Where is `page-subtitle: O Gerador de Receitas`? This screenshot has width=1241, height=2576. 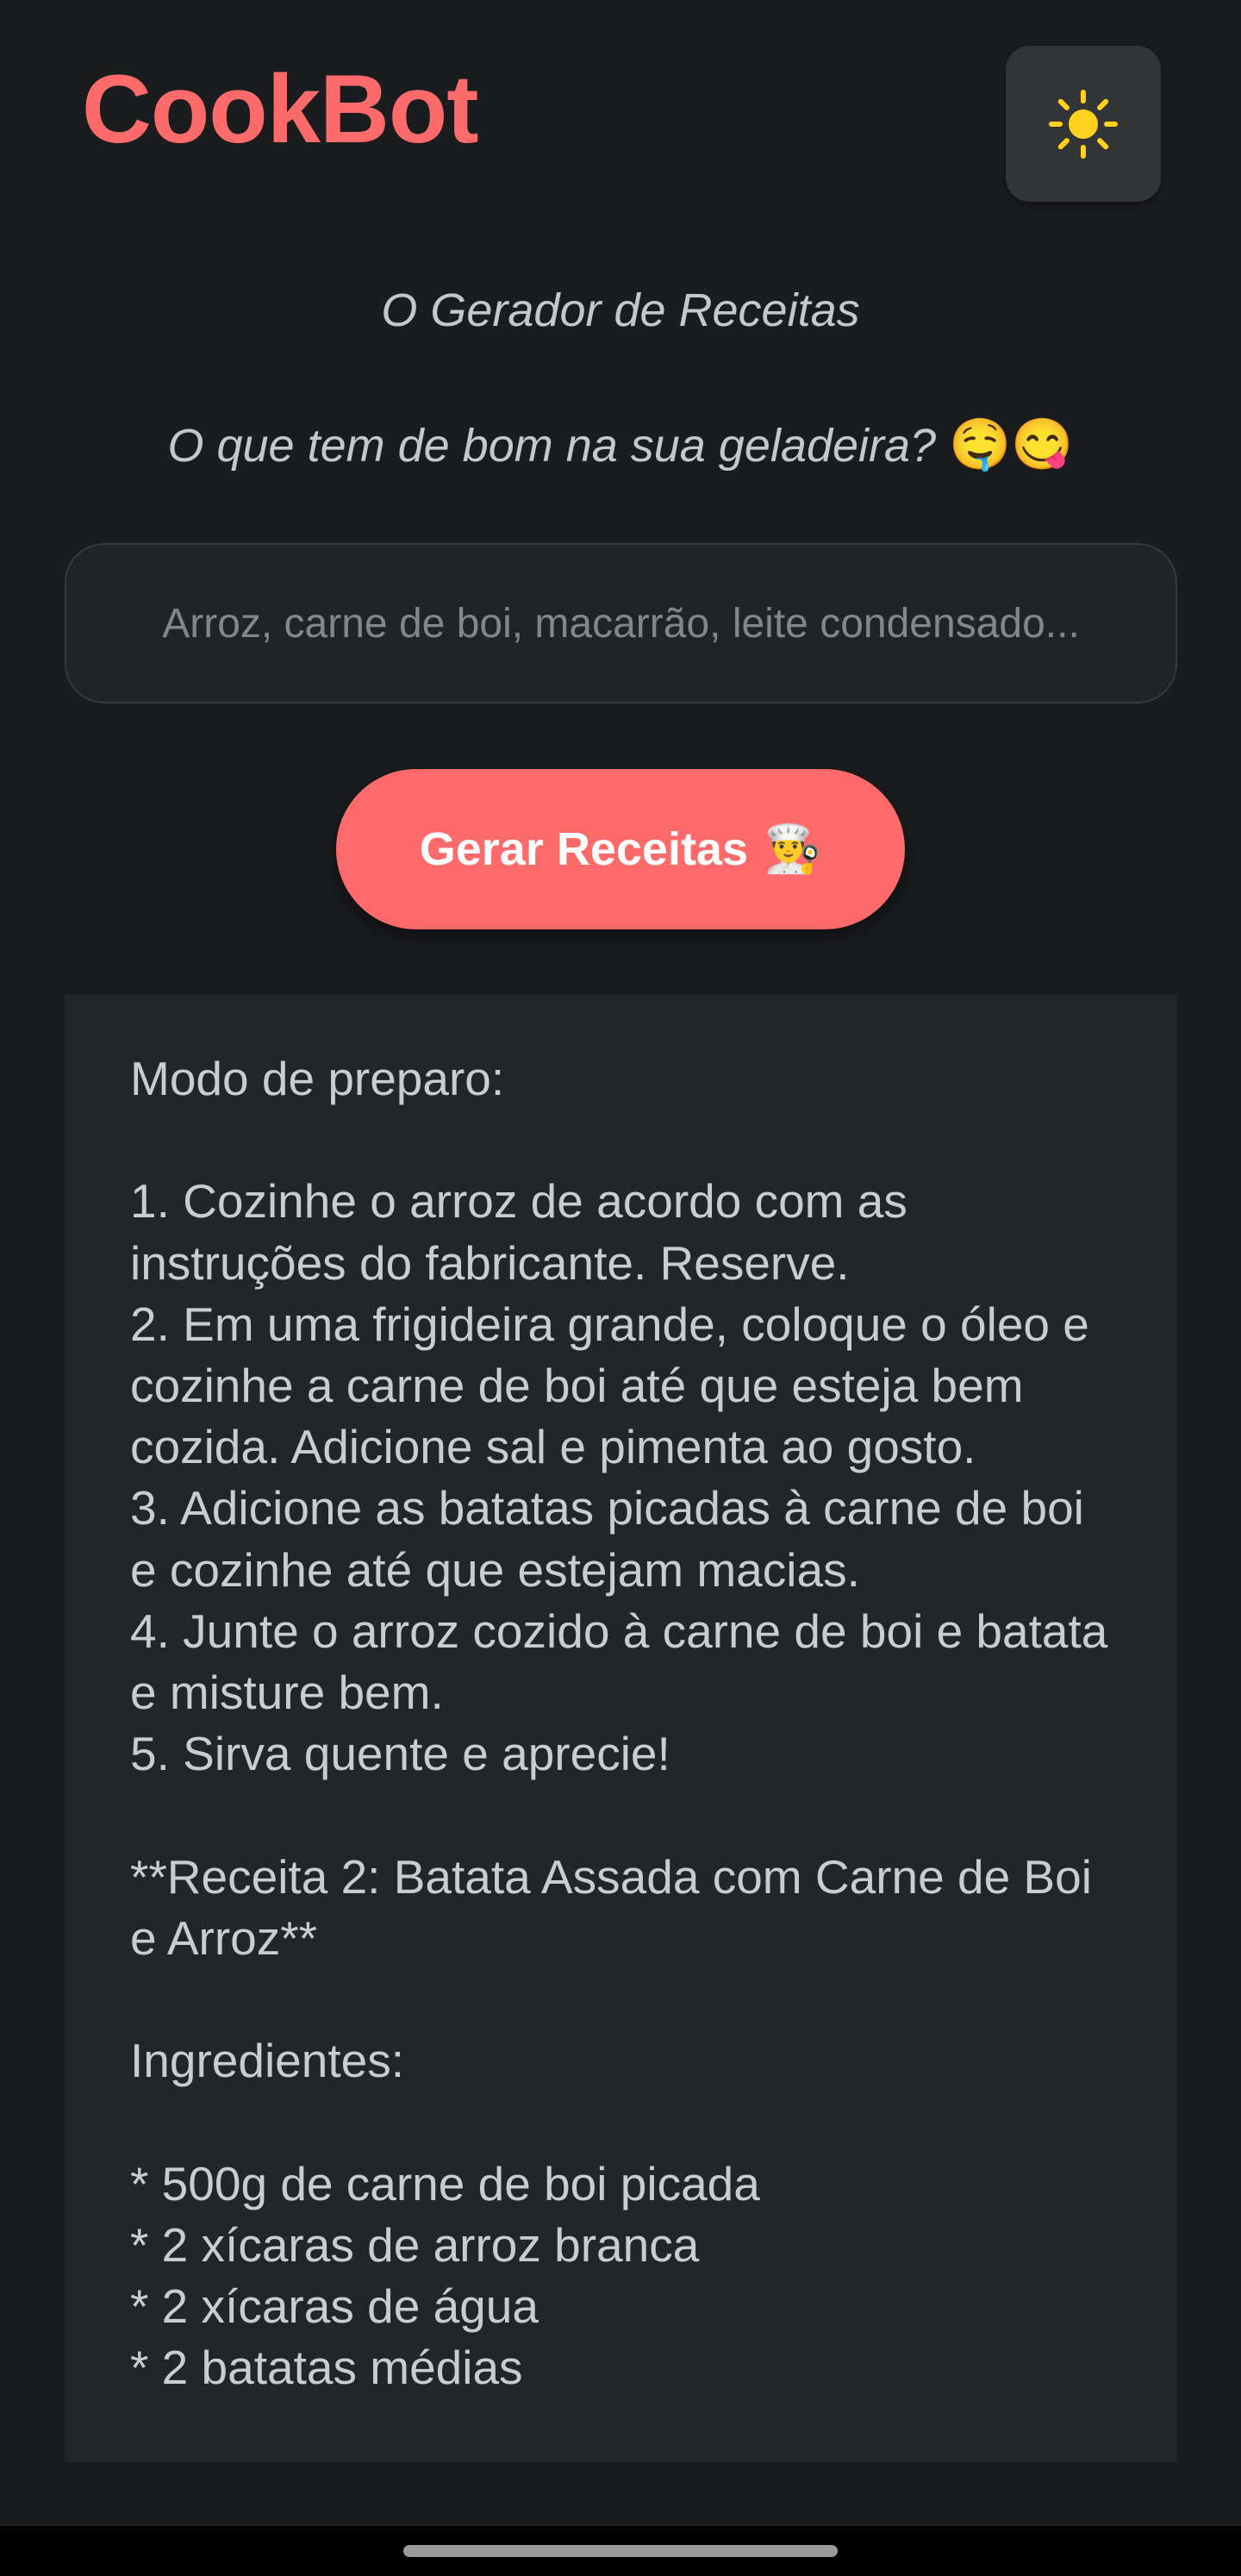 page-subtitle: O Gerador de Receitas is located at coordinates (620, 310).